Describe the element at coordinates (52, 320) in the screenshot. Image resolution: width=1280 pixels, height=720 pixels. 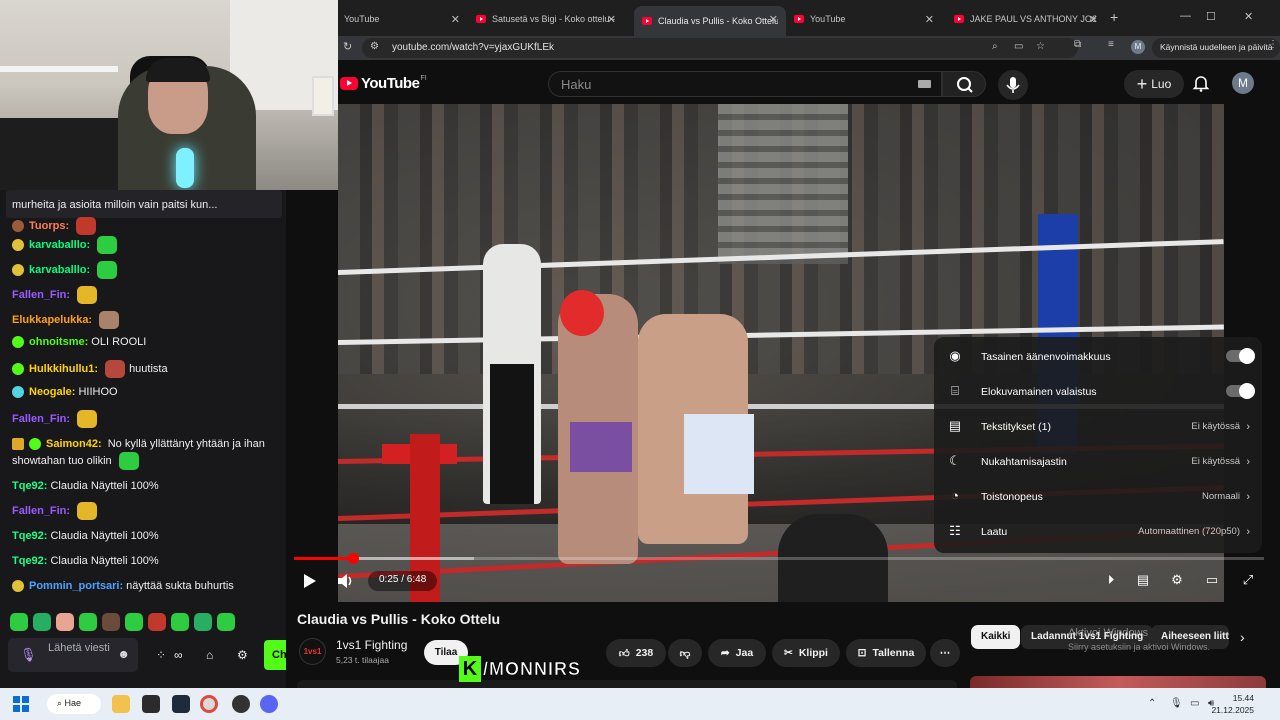
I see `chat-username: Elukkapelukka:` at that location.